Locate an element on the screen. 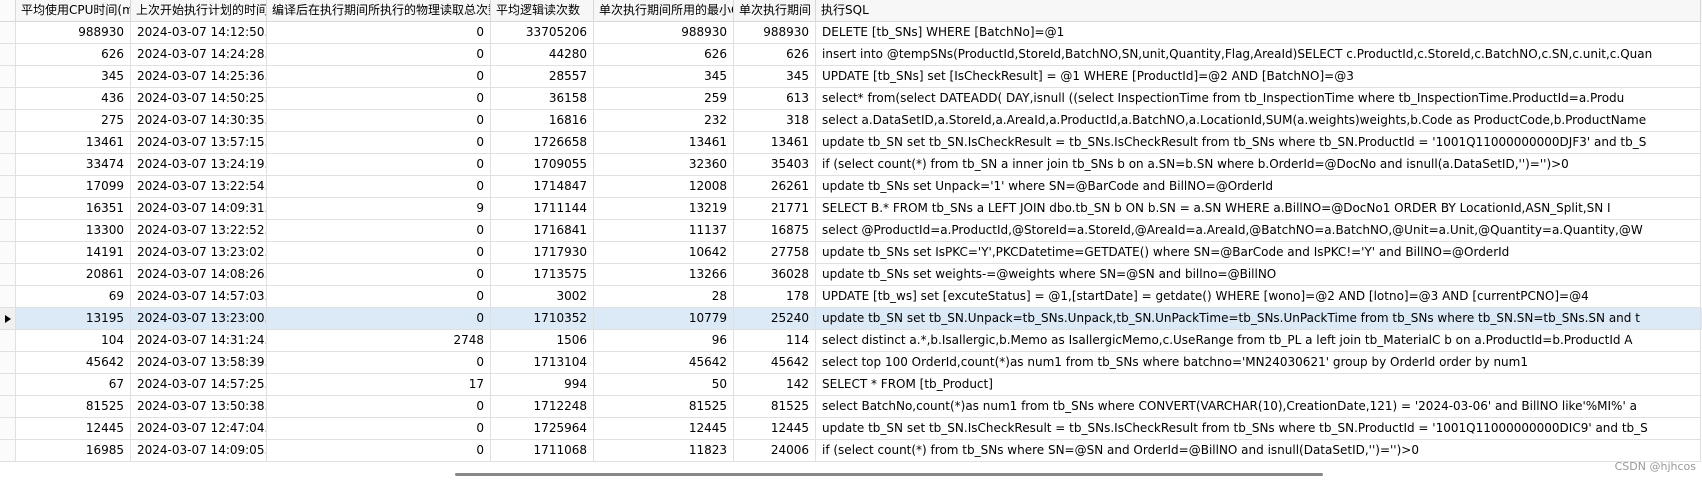  table-cell: 142 is located at coordinates (775, 385).